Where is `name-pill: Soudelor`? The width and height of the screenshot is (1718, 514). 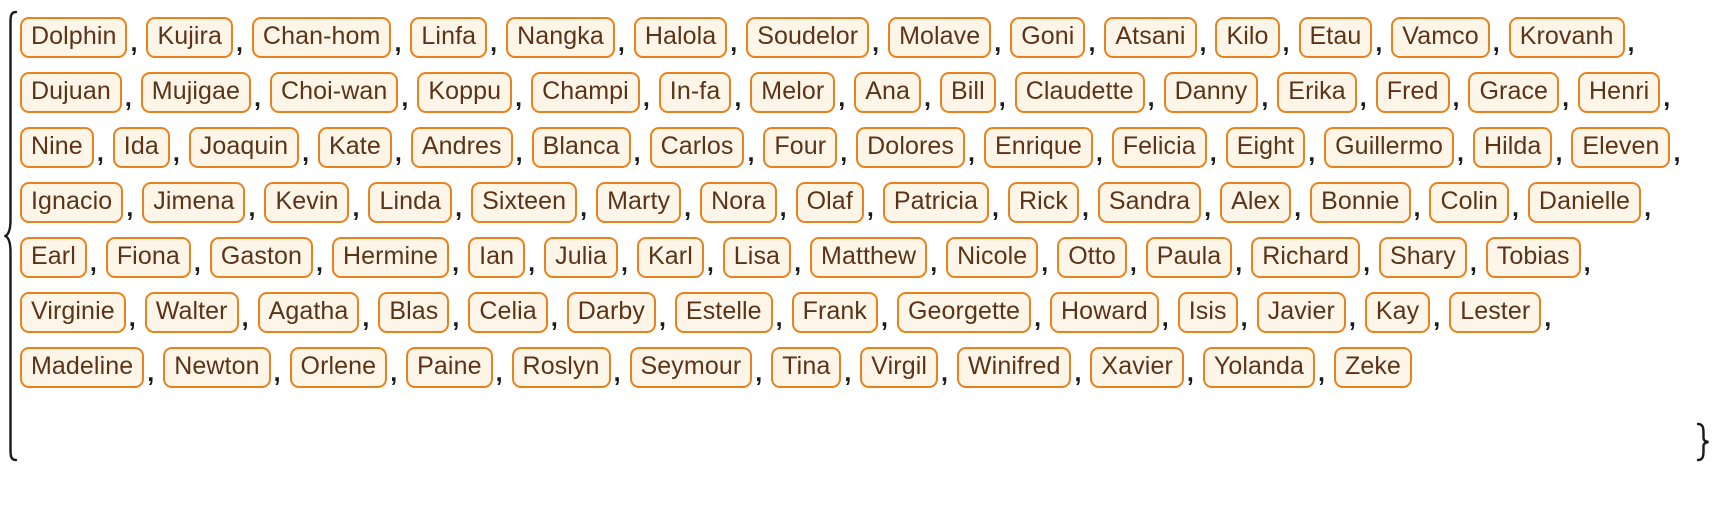 name-pill: Soudelor is located at coordinates (808, 37).